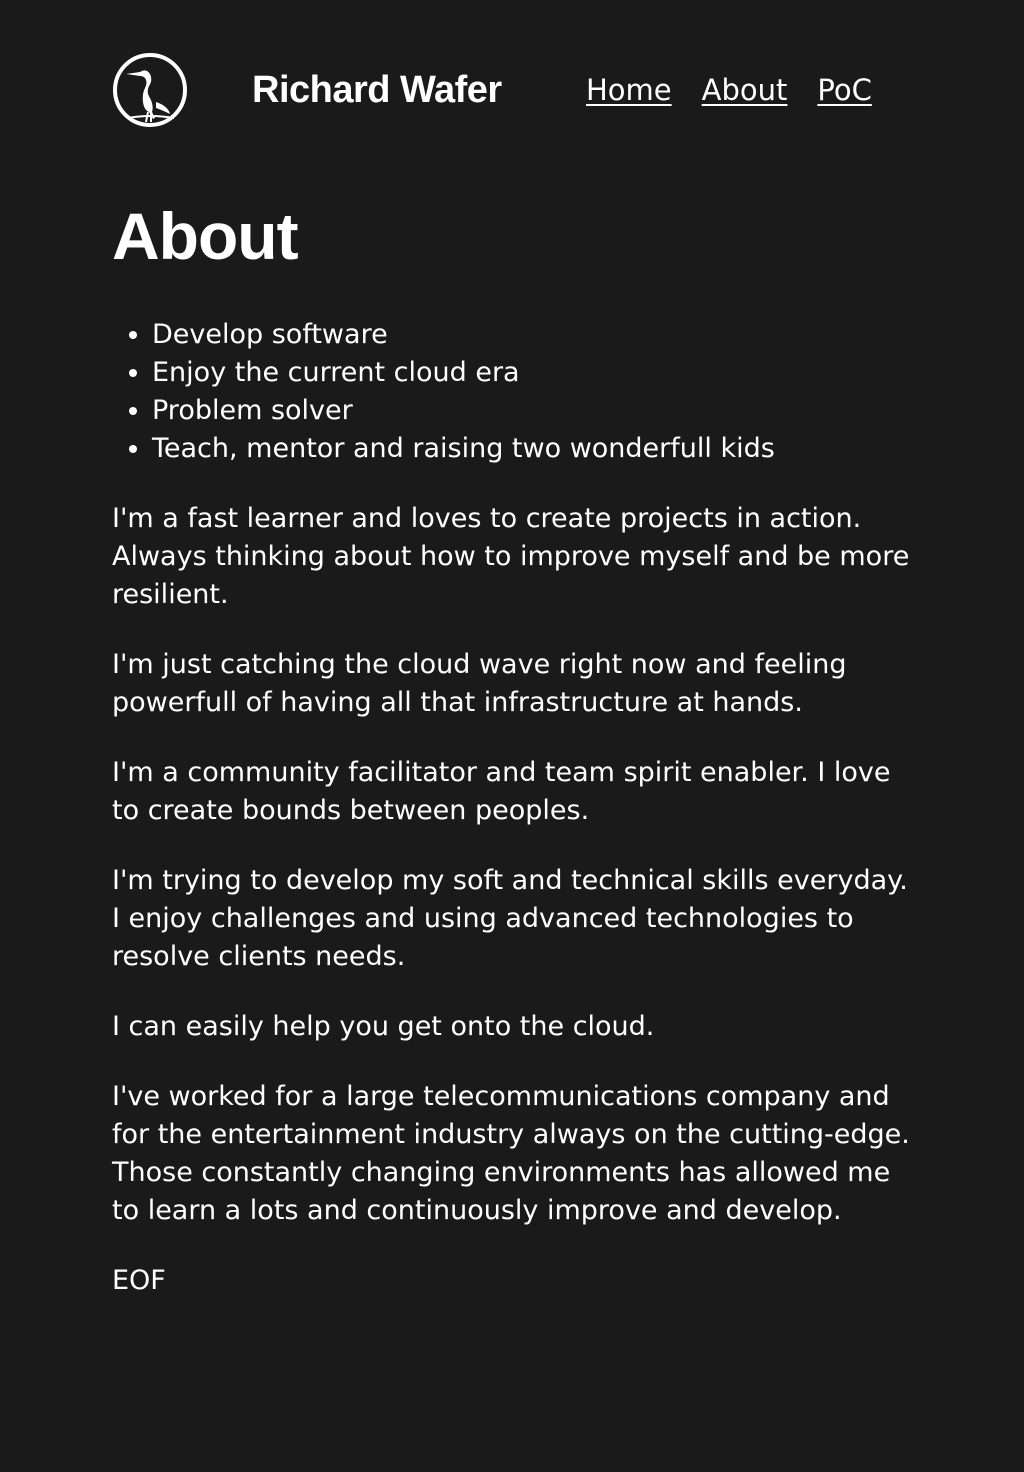 This screenshot has height=1472, width=1024. Describe the element at coordinates (205, 236) in the screenshot. I see `page-title: About` at that location.